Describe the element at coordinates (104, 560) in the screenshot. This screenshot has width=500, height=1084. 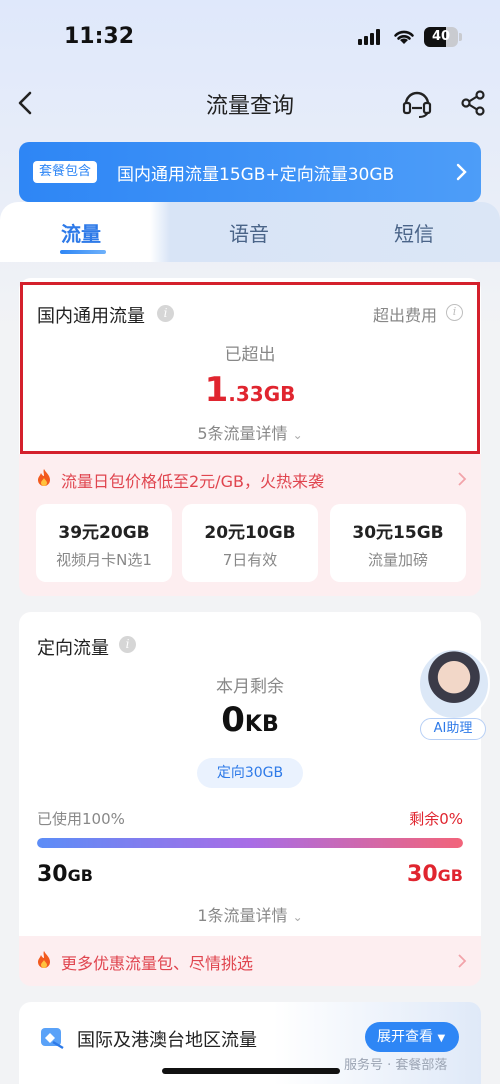
I see `package-subtitle: 视频月卡N选1` at that location.